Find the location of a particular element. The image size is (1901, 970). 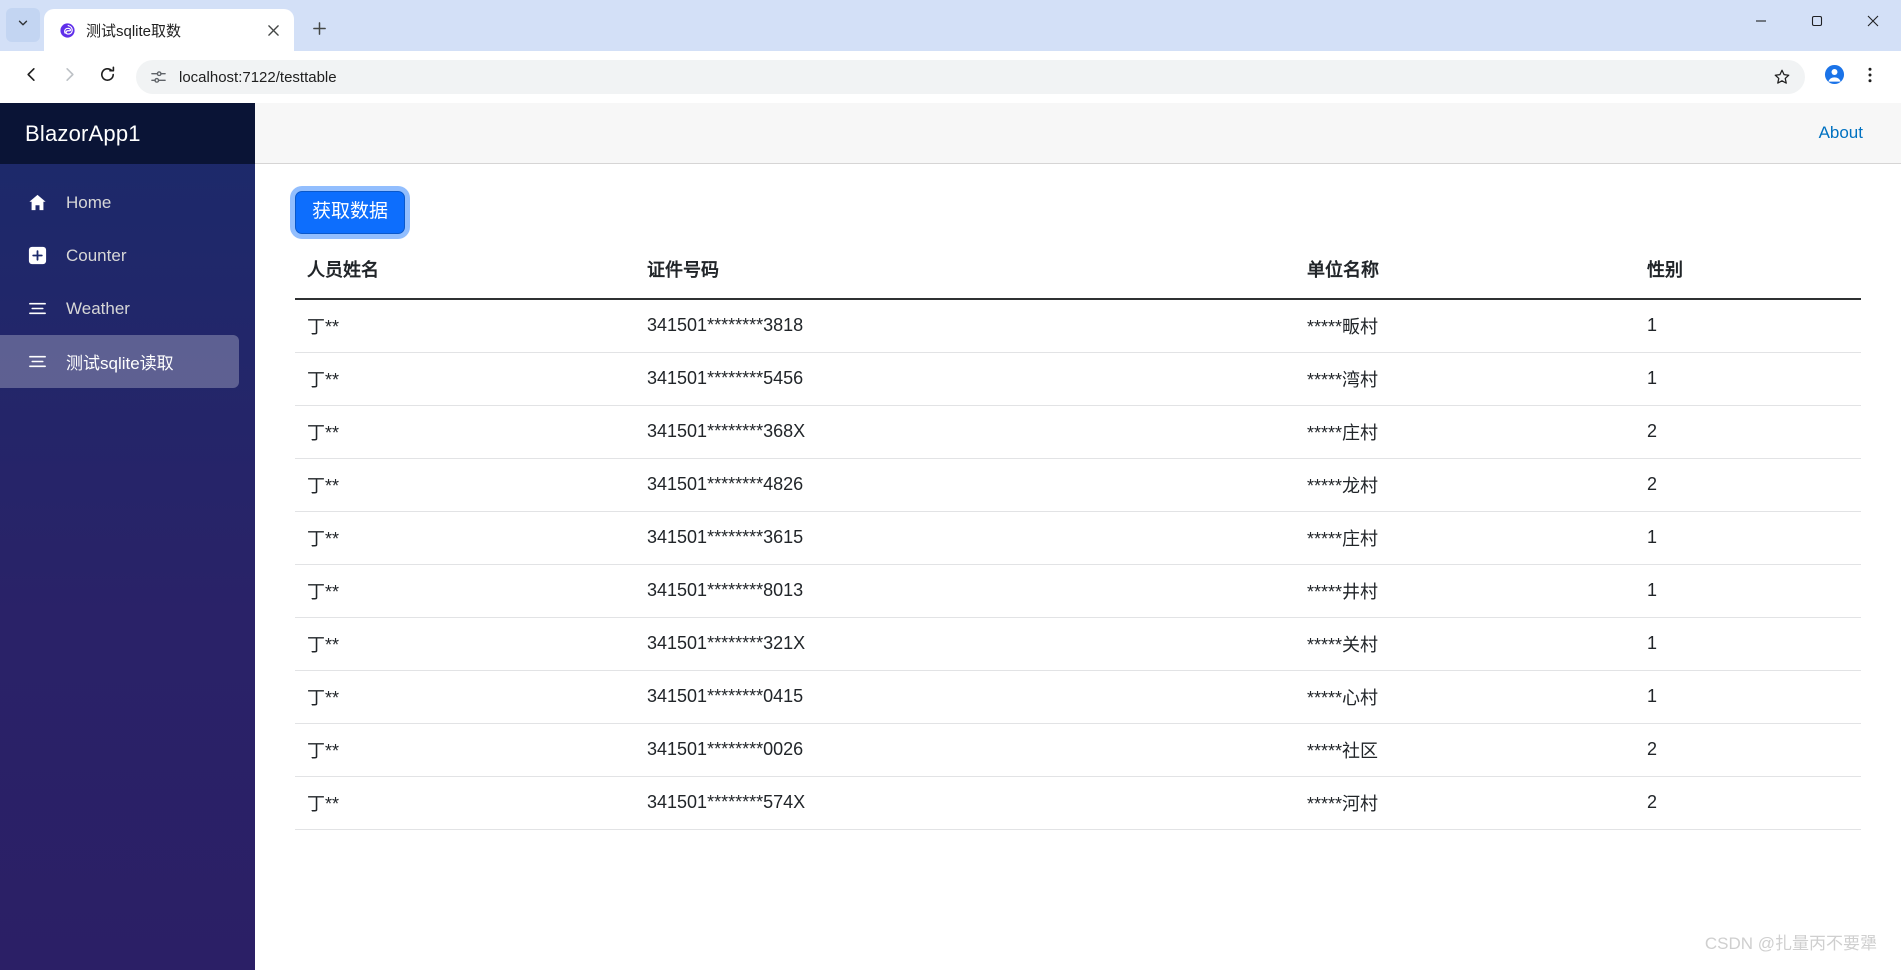

sidebar-item-sqlite-test: 测试sqlite读取 is located at coordinates (119, 361).